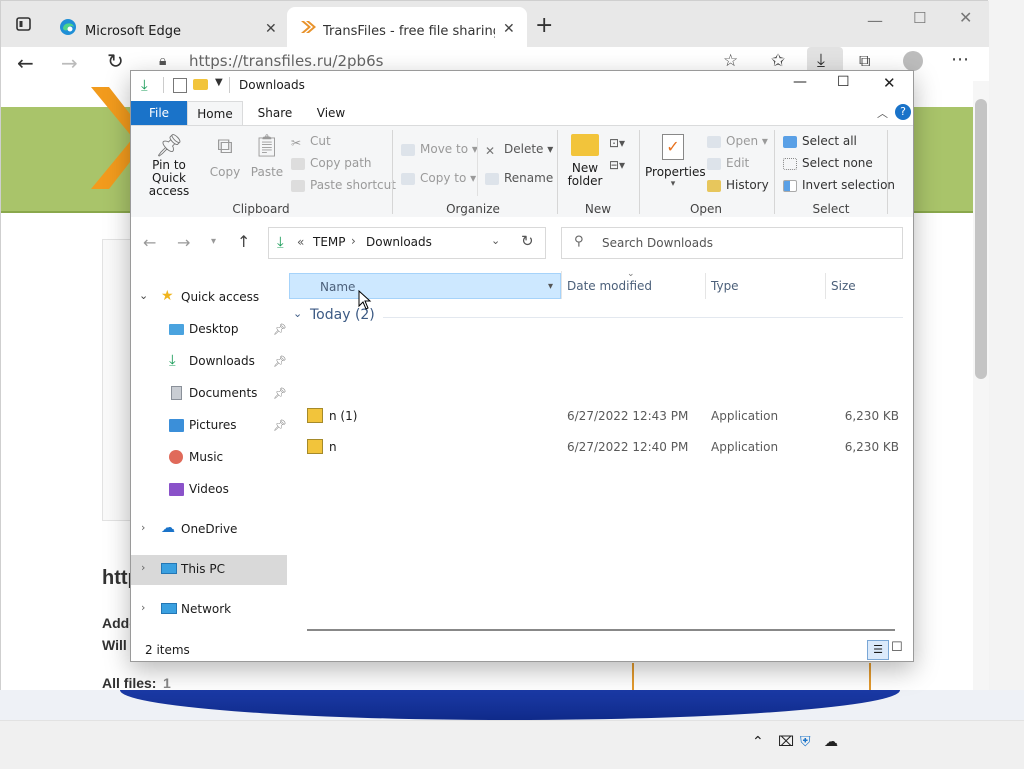 The width and height of the screenshot is (1024, 769). What do you see at coordinates (738, 185) in the screenshot?
I see `history-button: History` at bounding box center [738, 185].